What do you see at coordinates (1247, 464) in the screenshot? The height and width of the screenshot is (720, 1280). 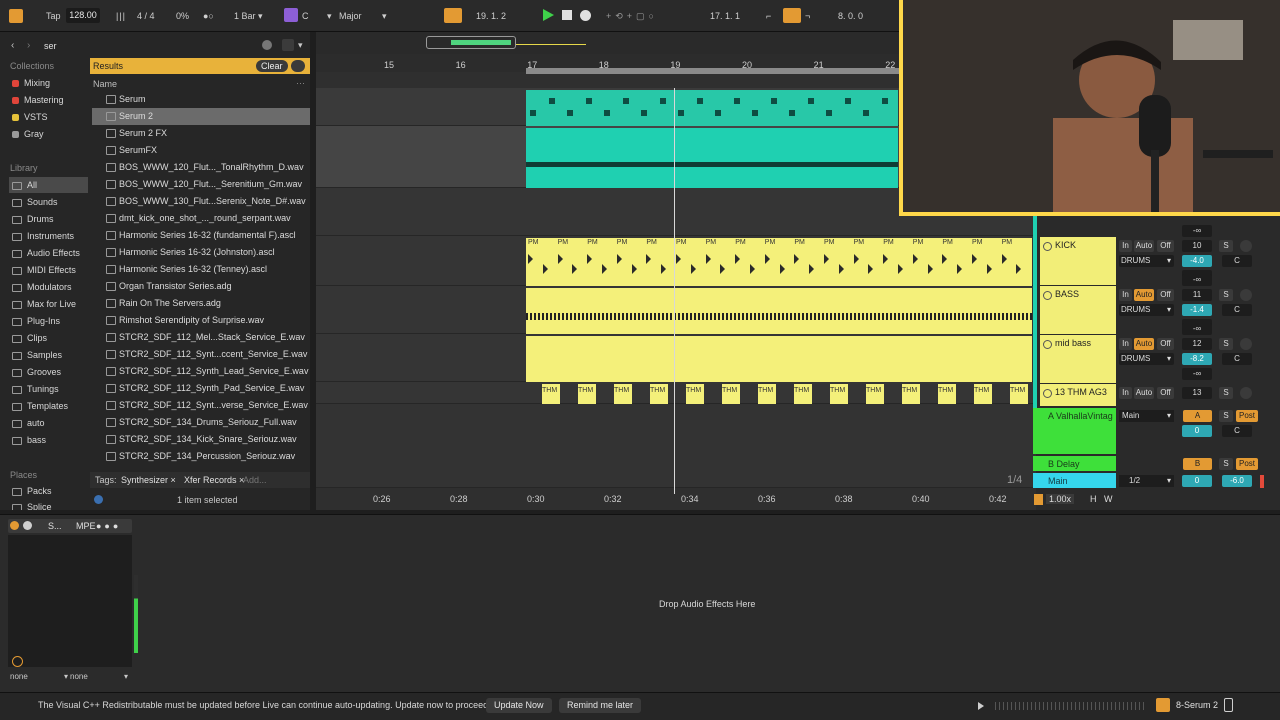 I see `return-b-post: Post` at bounding box center [1247, 464].